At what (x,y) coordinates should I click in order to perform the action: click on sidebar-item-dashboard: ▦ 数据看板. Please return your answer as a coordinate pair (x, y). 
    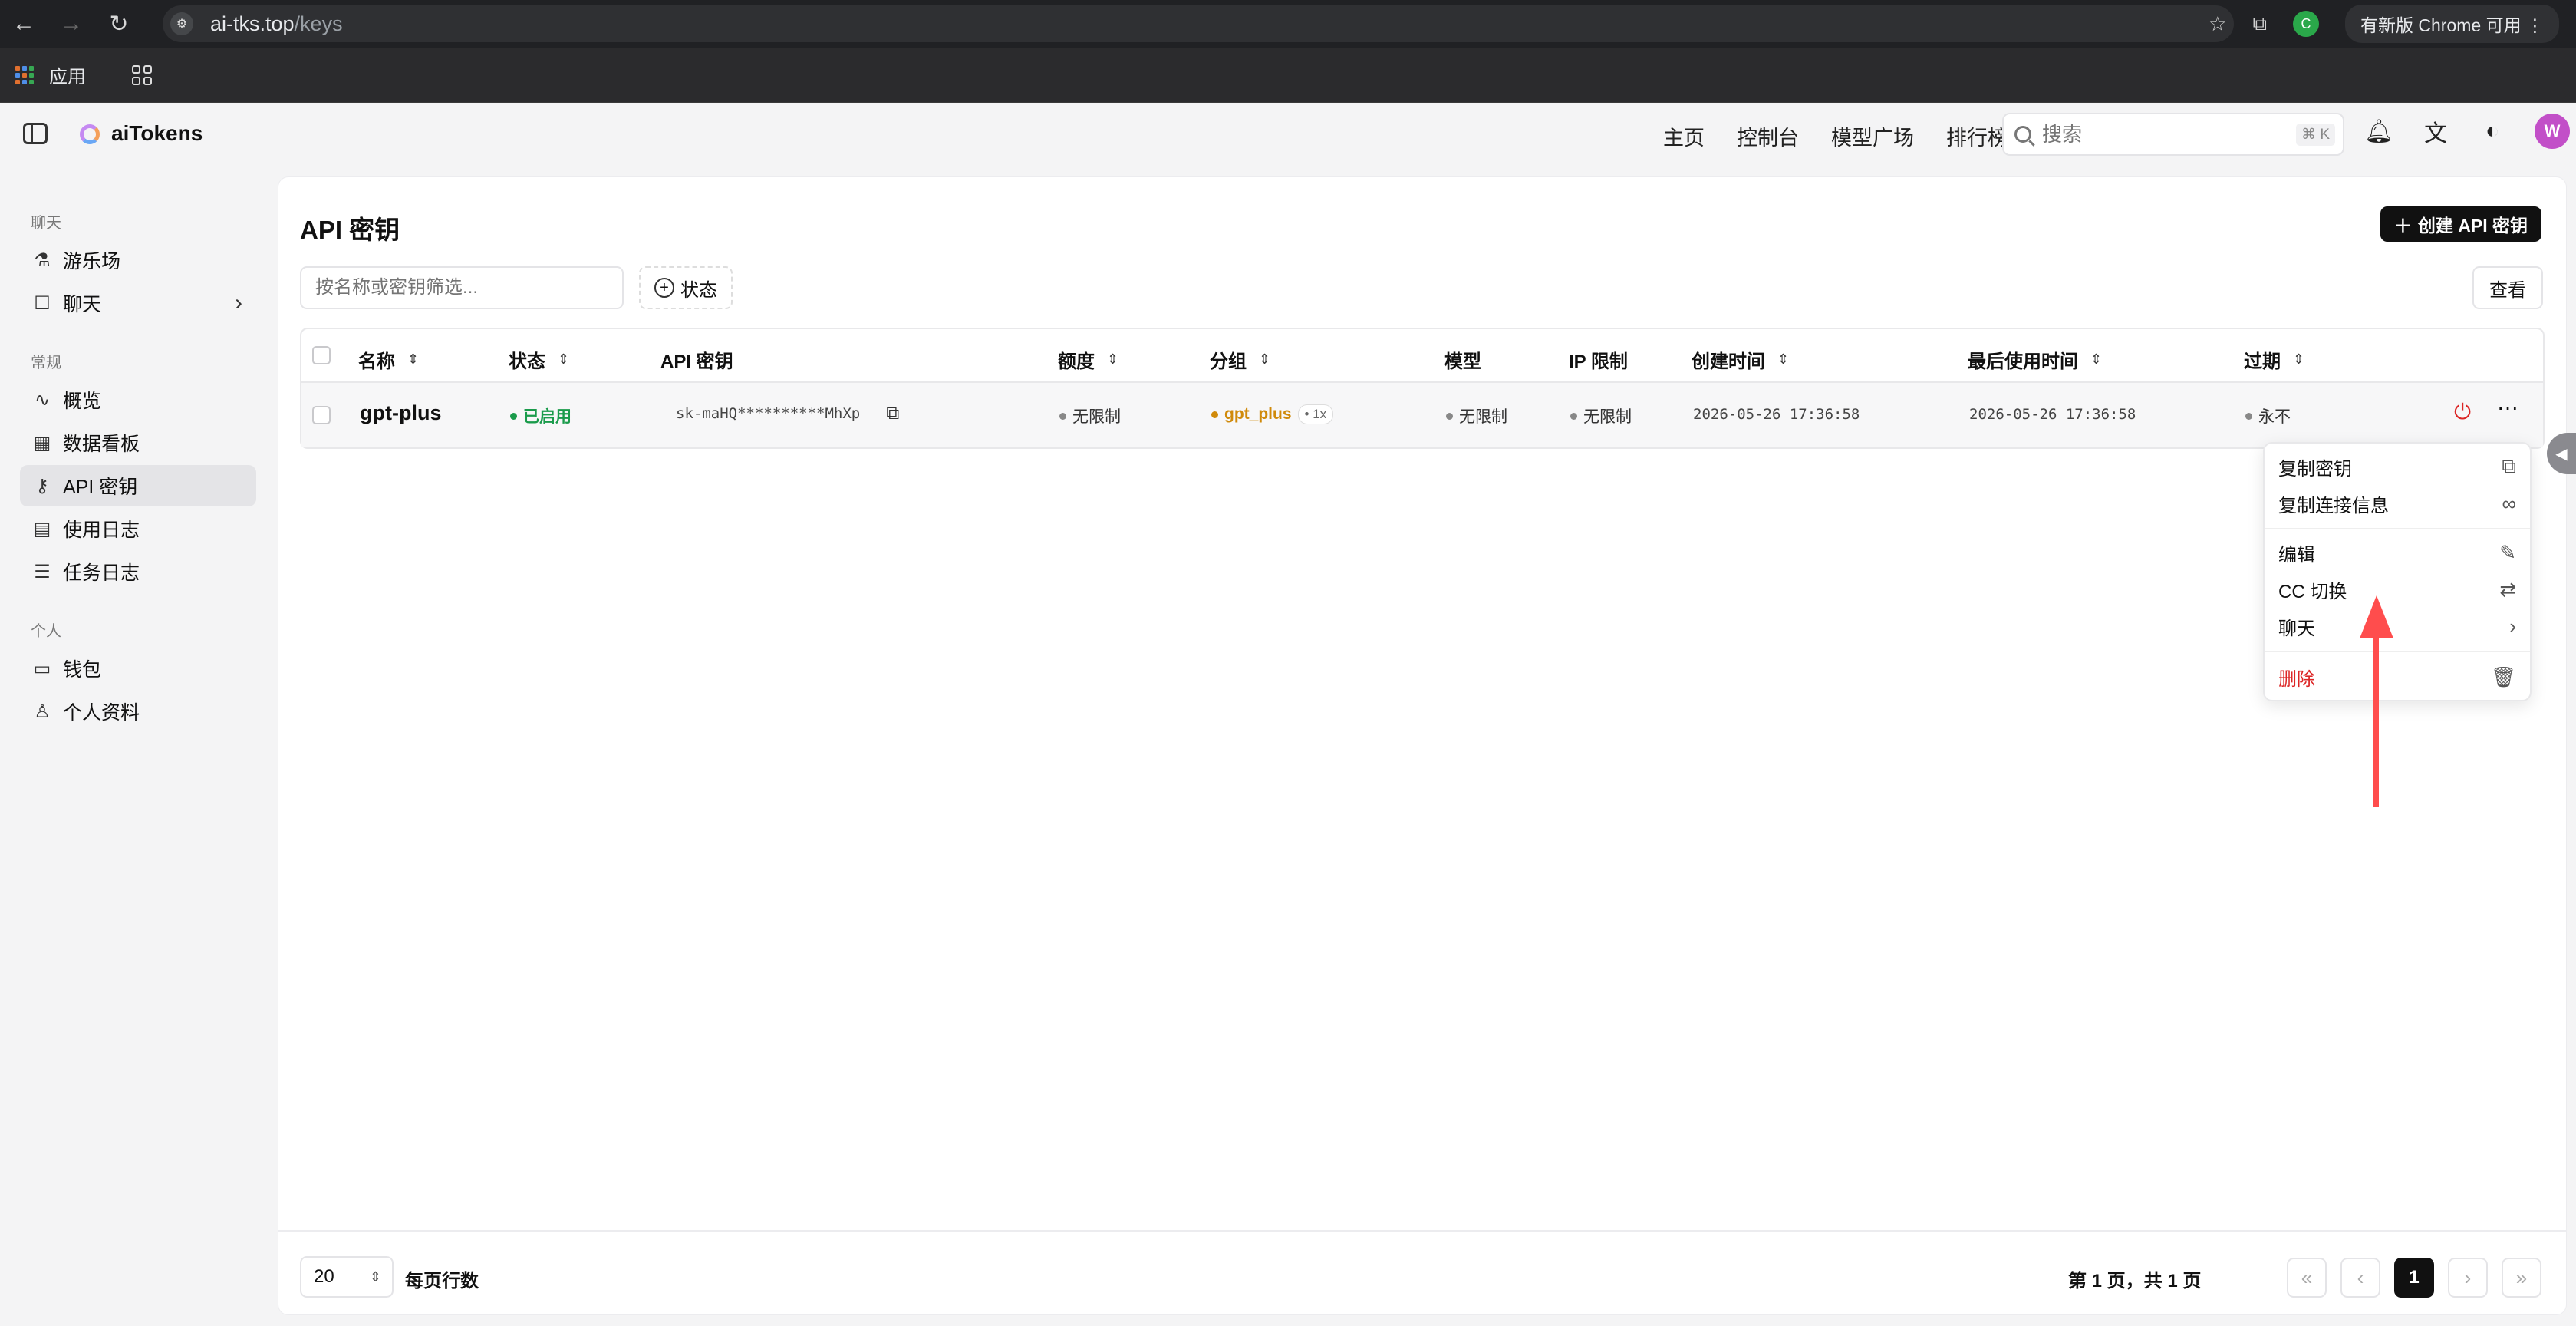
    Looking at the image, I should click on (138, 443).